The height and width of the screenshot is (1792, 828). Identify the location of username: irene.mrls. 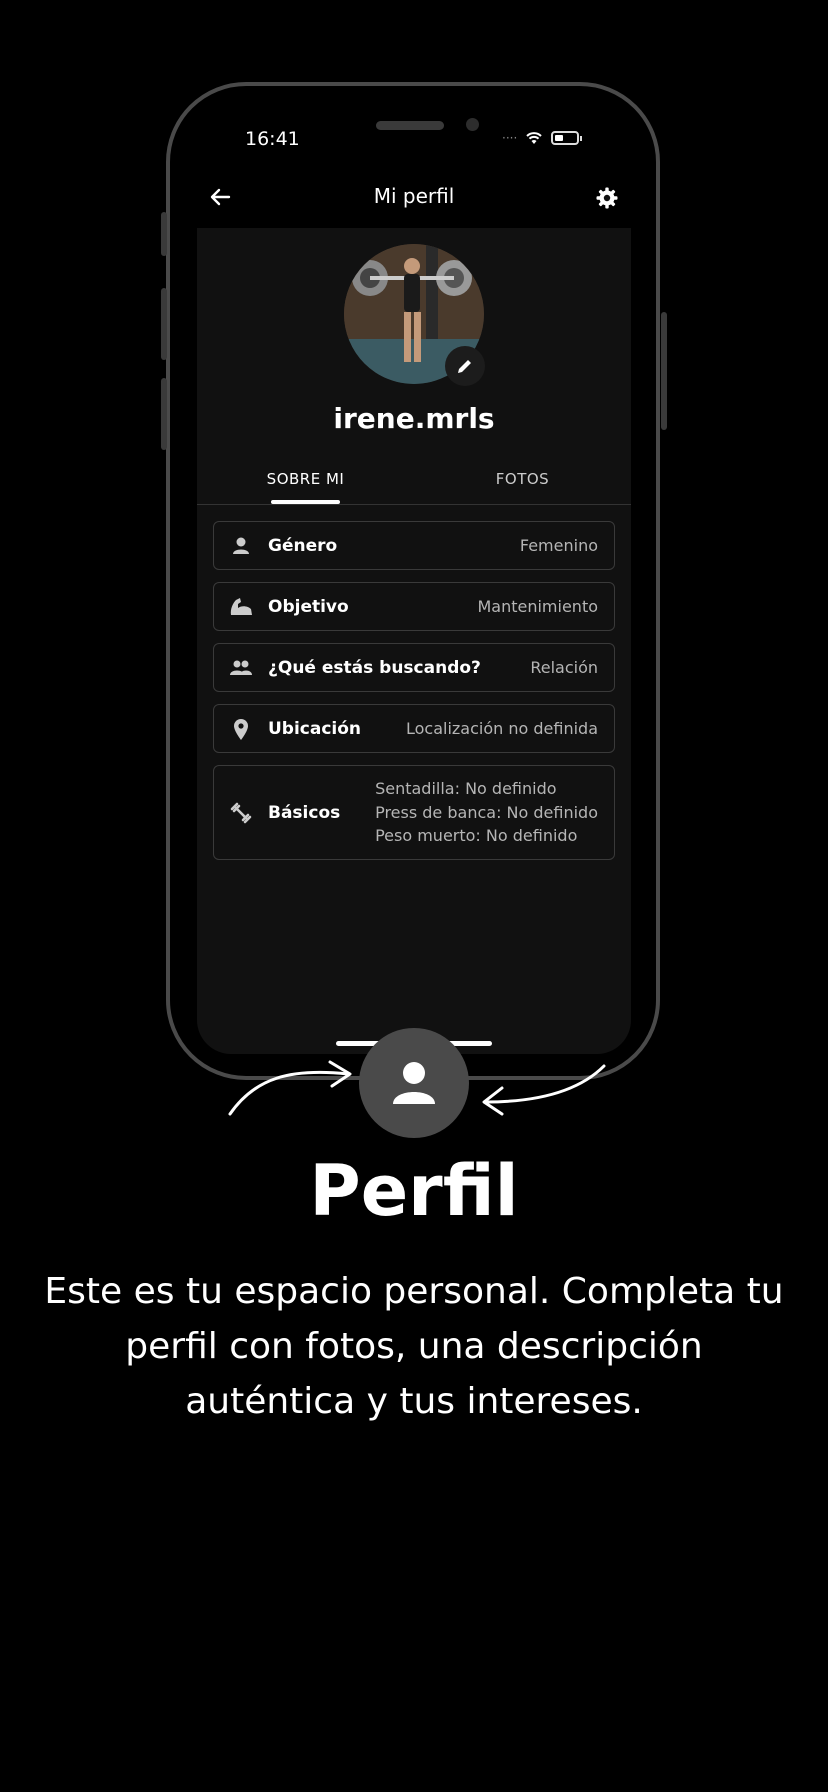
(414, 418).